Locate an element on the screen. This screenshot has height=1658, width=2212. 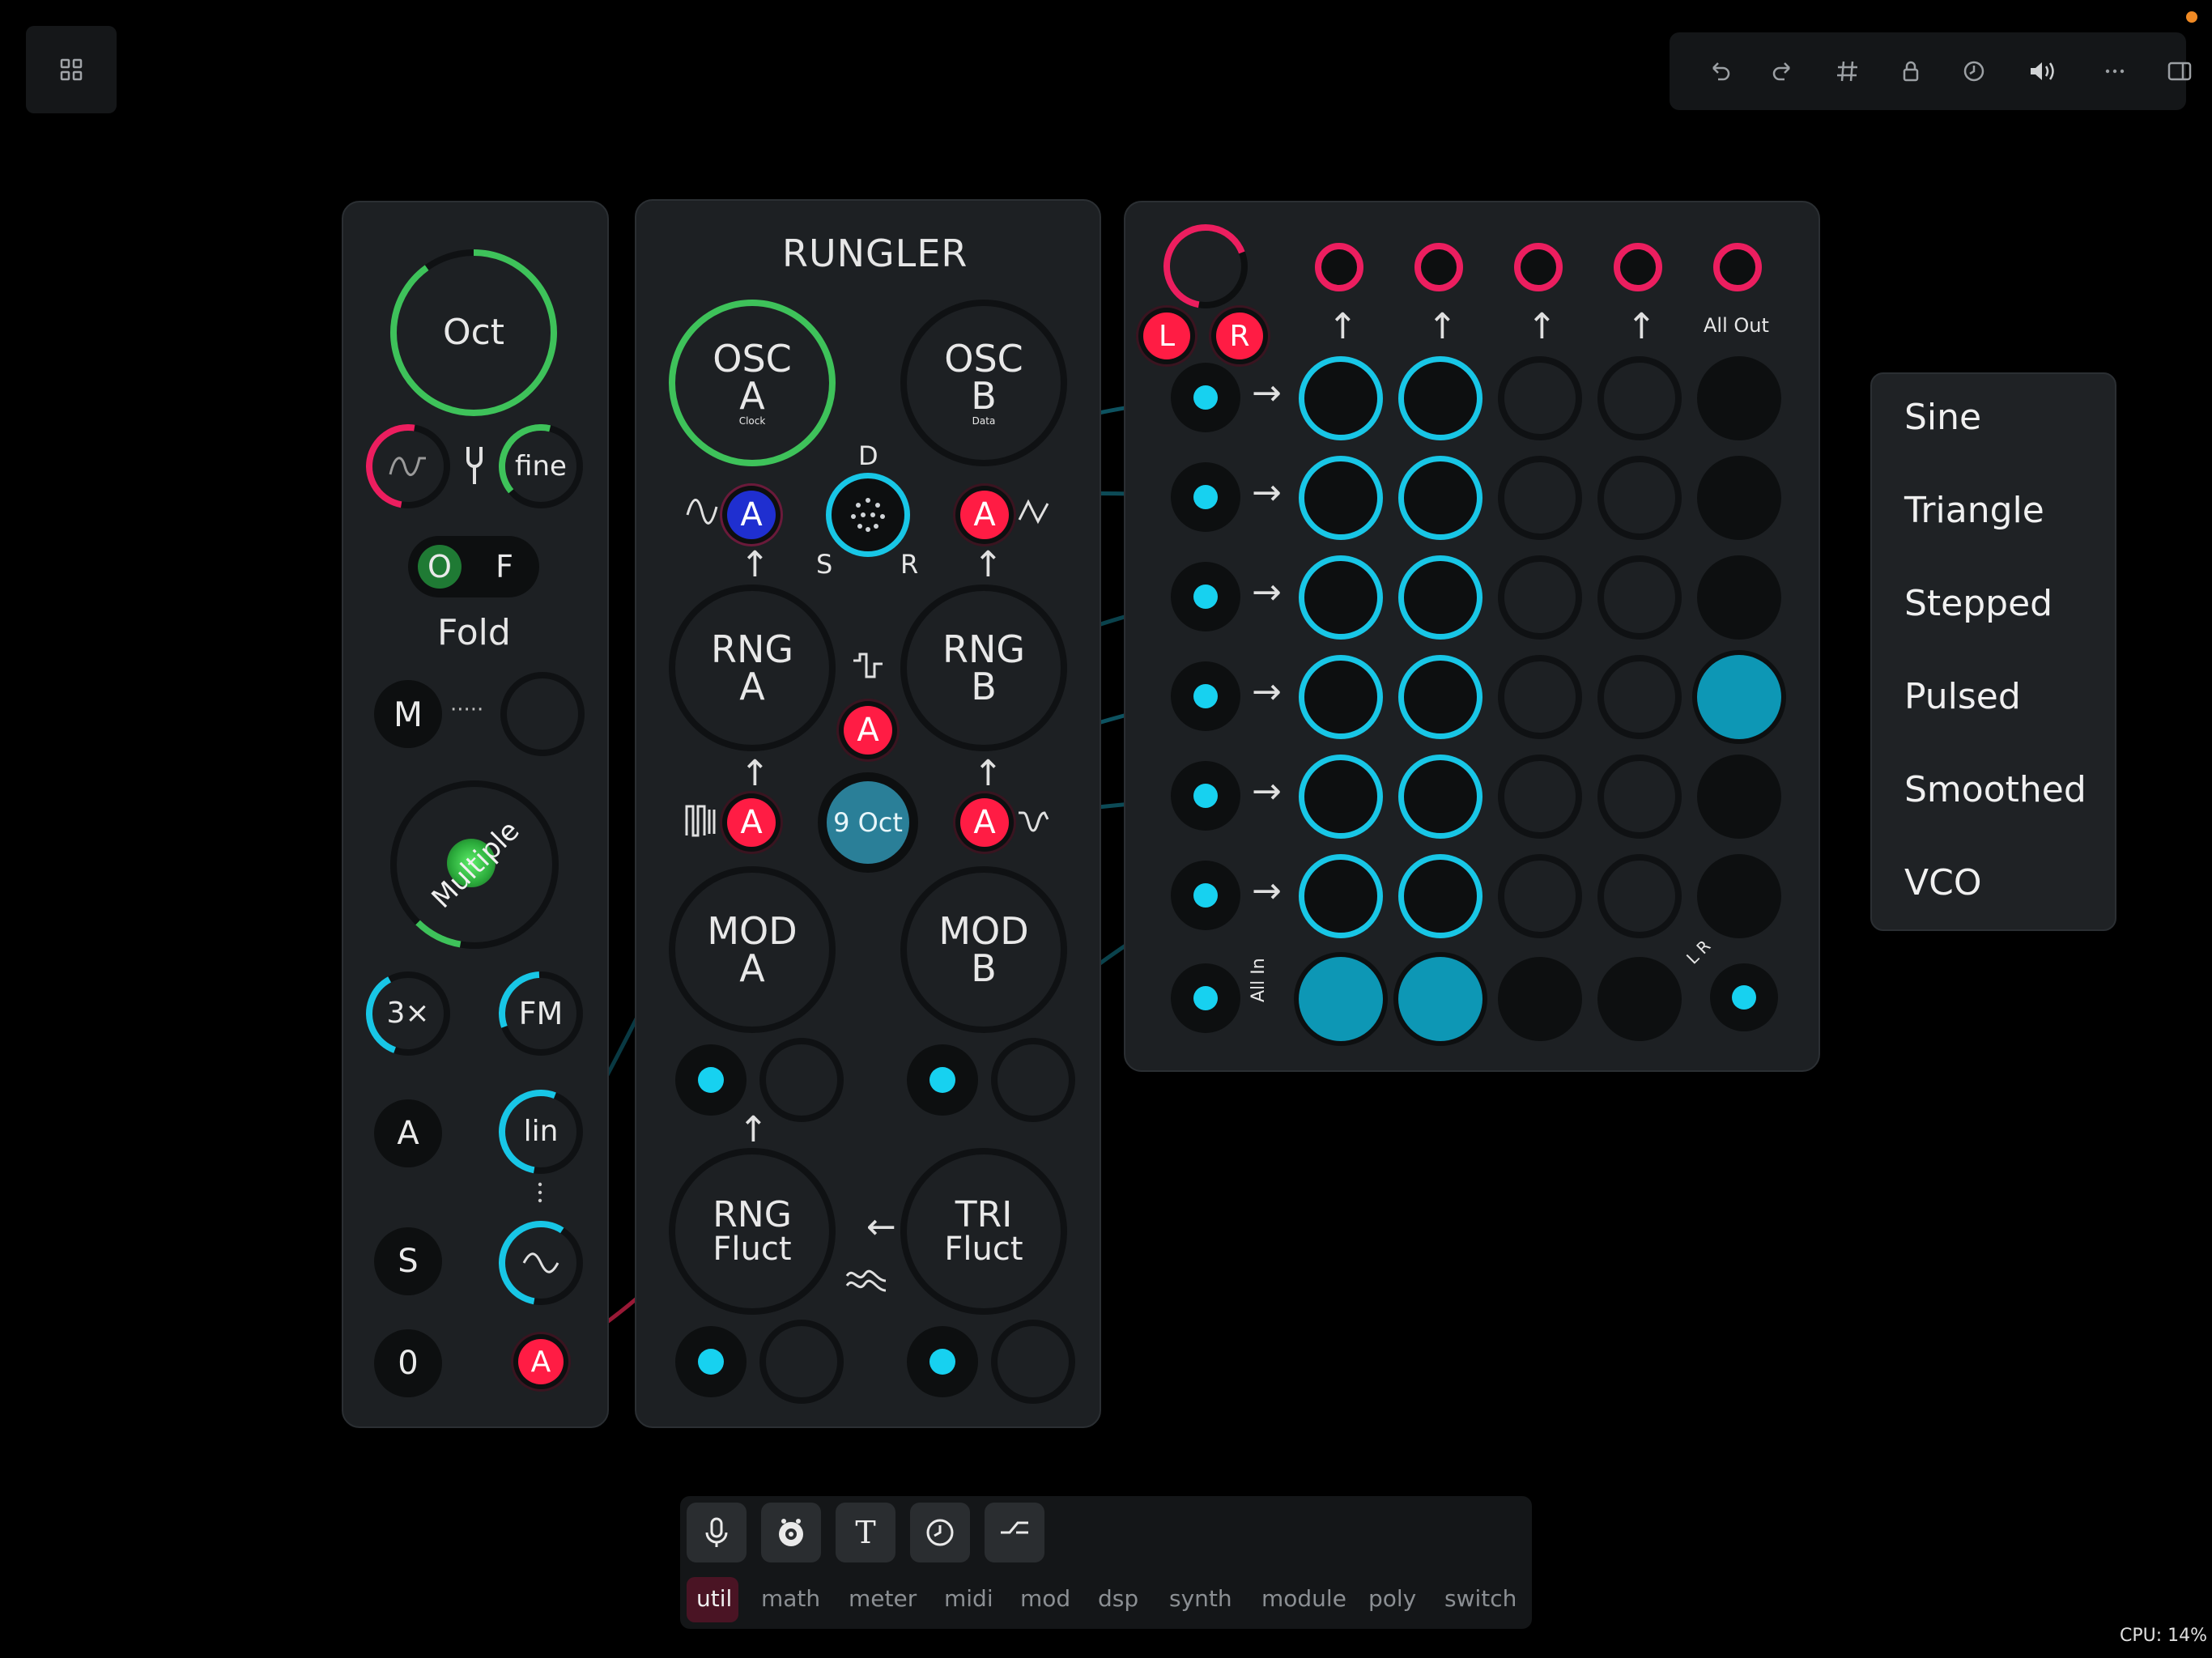
rng-b-knob: RNG B is located at coordinates (984, 668).